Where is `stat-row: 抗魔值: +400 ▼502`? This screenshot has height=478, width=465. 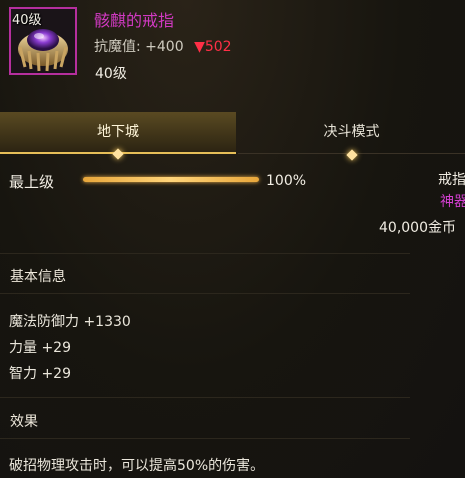
stat-row: 抗魔值: +400 ▼502 is located at coordinates (163, 46).